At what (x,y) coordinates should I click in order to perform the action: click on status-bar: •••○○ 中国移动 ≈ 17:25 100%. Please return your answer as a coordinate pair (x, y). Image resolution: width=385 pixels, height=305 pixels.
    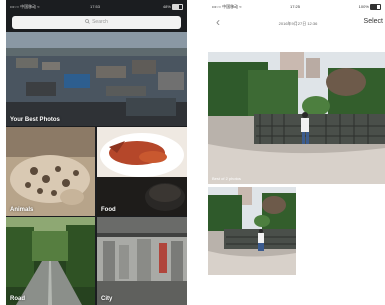
    Looking at the image, I should click on (296, 7).